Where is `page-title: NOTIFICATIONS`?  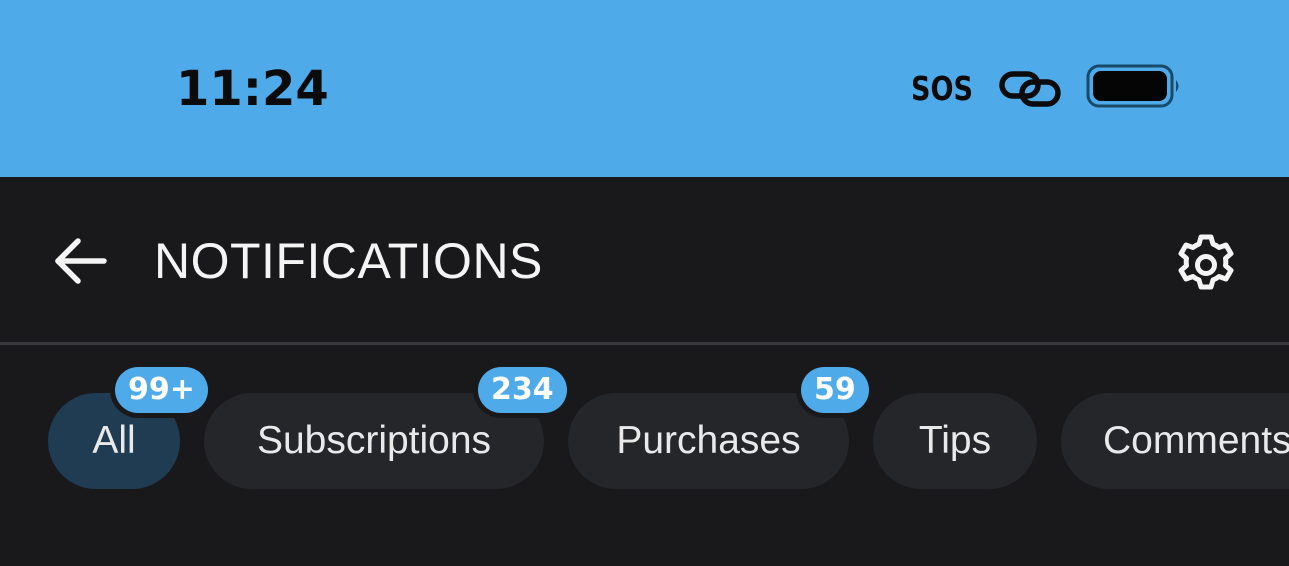 page-title: NOTIFICATIONS is located at coordinates (348, 261).